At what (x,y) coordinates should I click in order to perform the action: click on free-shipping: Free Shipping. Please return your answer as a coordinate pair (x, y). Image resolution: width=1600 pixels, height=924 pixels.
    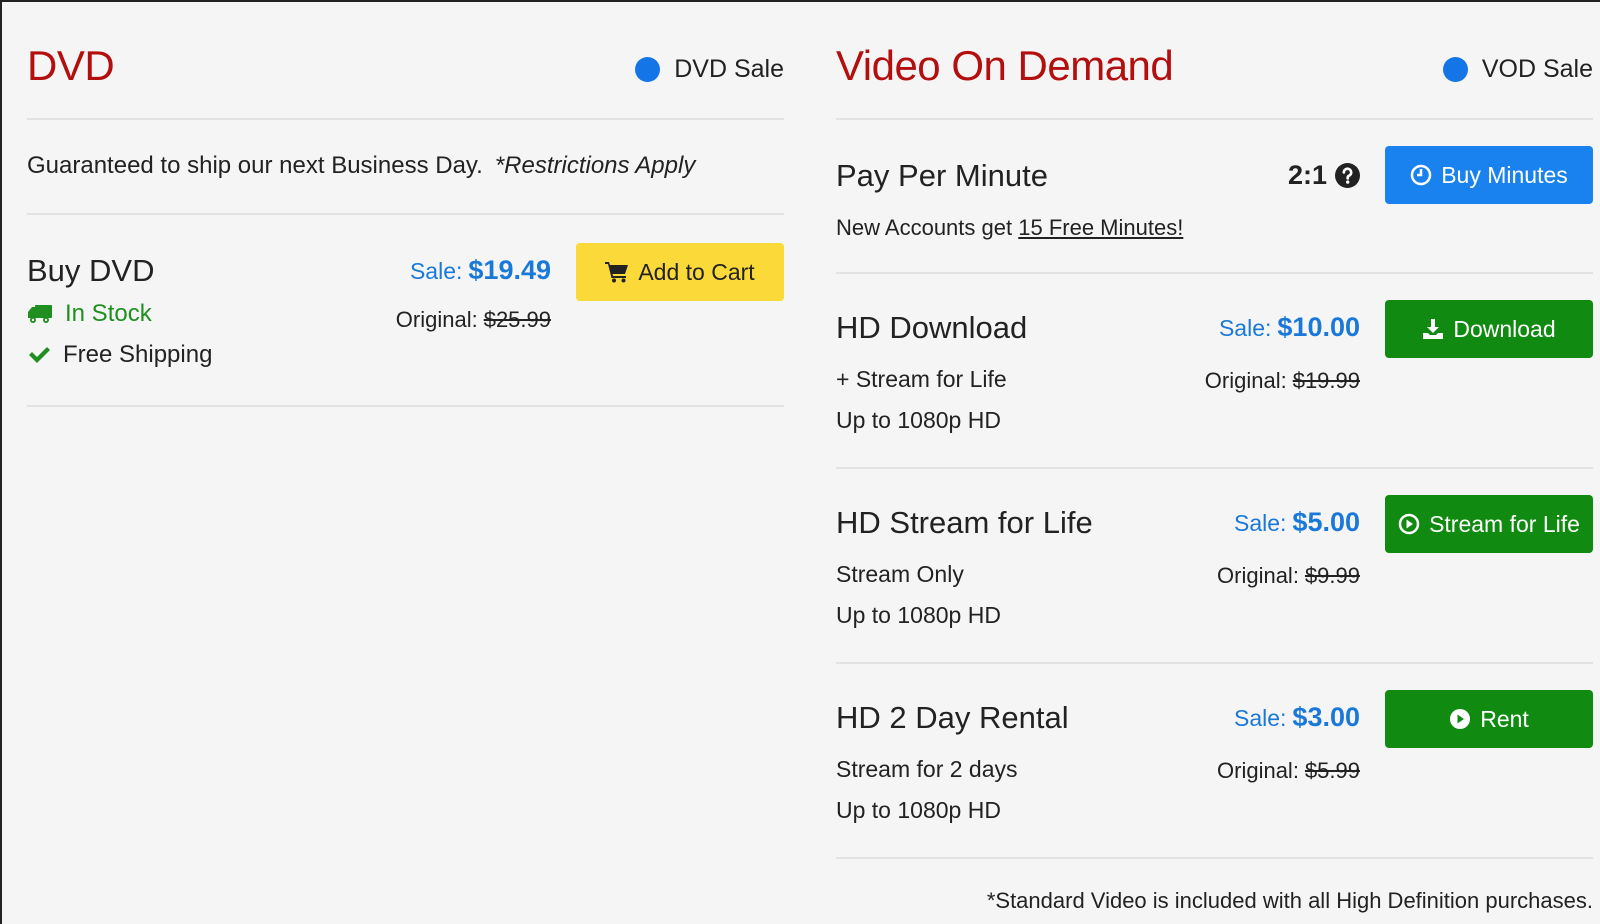
    Looking at the image, I should click on (119, 355).